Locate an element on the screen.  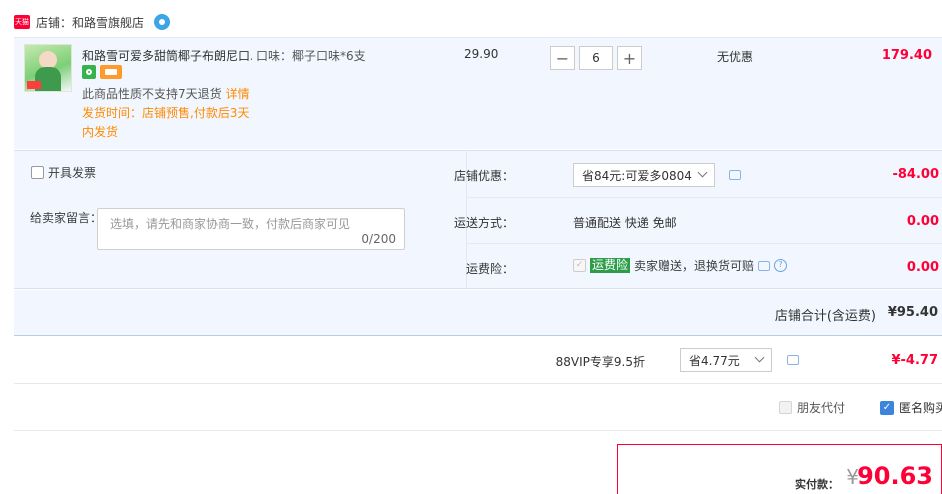
anonymous-purchase-option: ✓ 匿名购买 is located at coordinates (911, 407).